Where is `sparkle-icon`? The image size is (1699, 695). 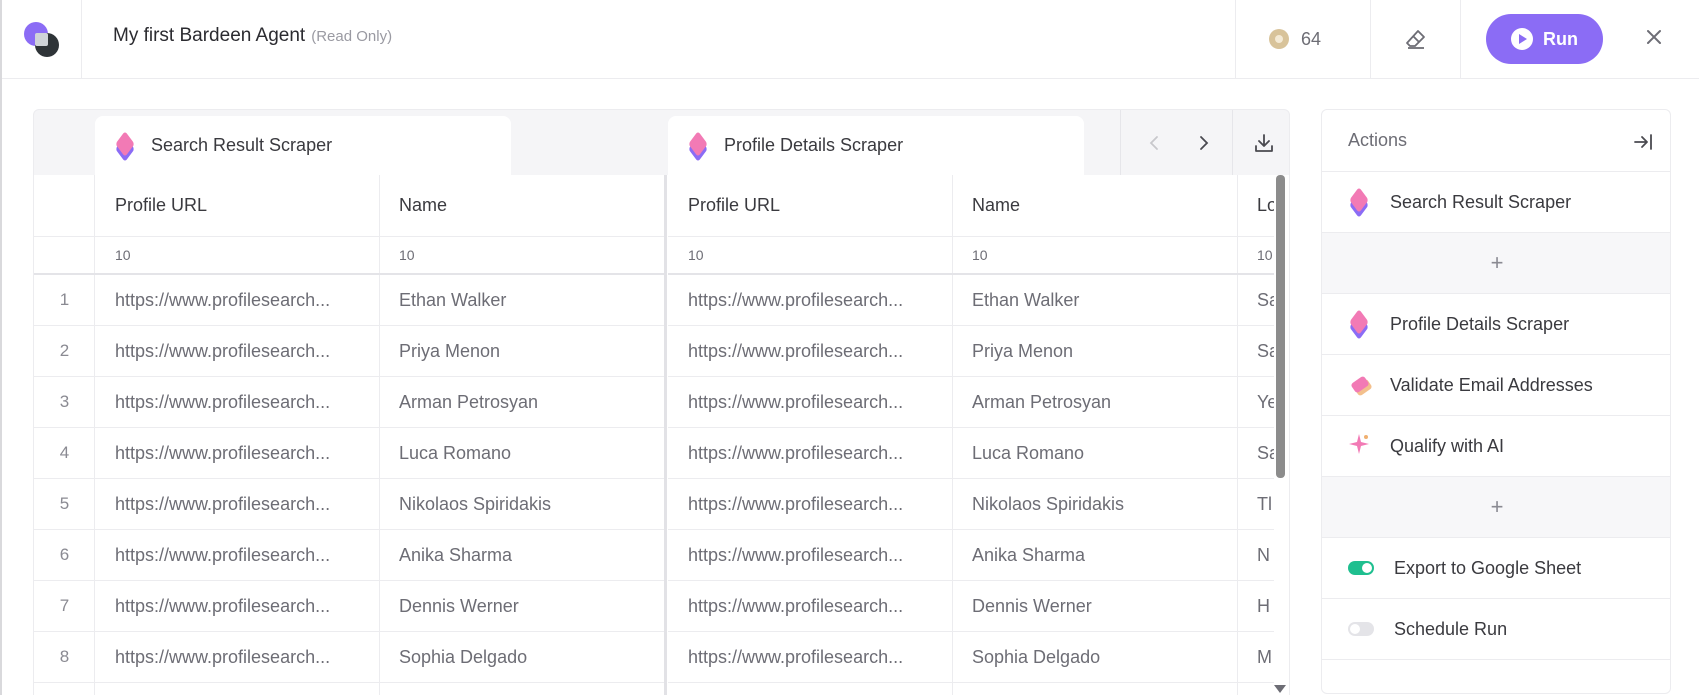 sparkle-icon is located at coordinates (1359, 446).